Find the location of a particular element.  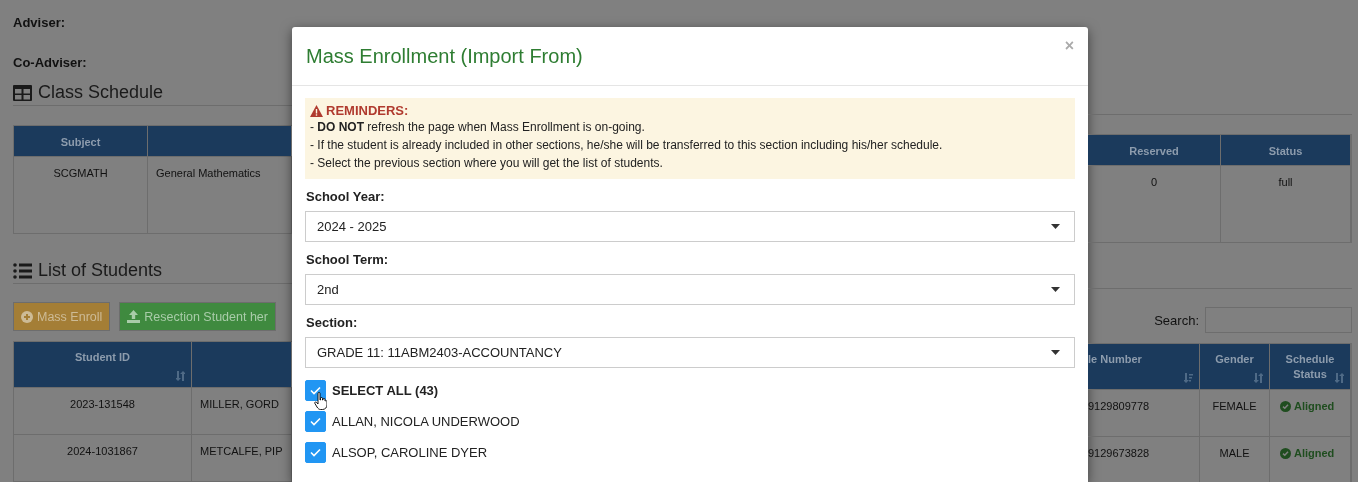

table-cell: 2024-1031867 is located at coordinates (103, 457).